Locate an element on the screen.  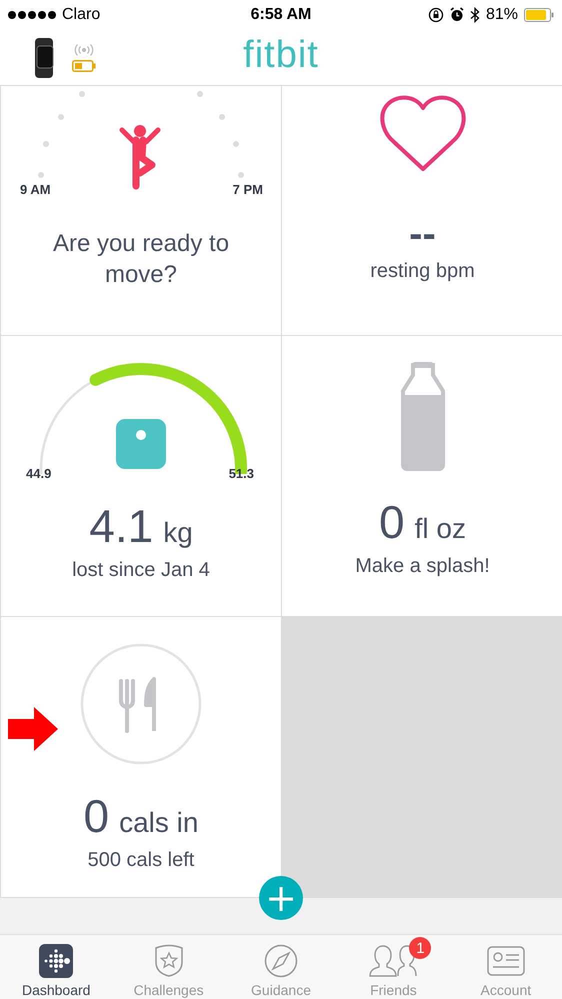
bluetooth-icon is located at coordinates (475, 14).